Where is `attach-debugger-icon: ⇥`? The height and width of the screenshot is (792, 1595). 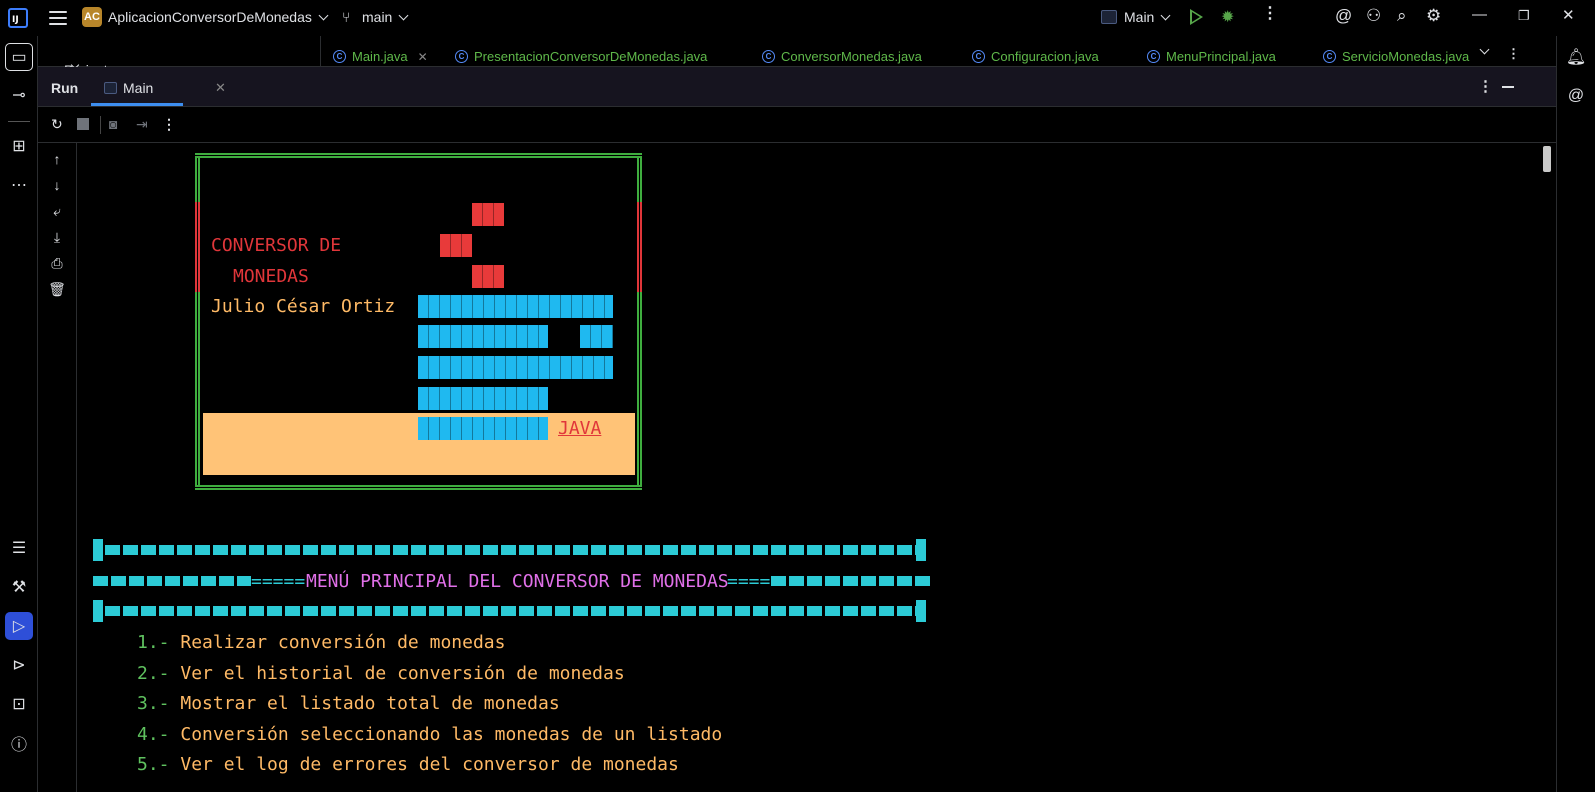 attach-debugger-icon: ⇥ is located at coordinates (142, 124).